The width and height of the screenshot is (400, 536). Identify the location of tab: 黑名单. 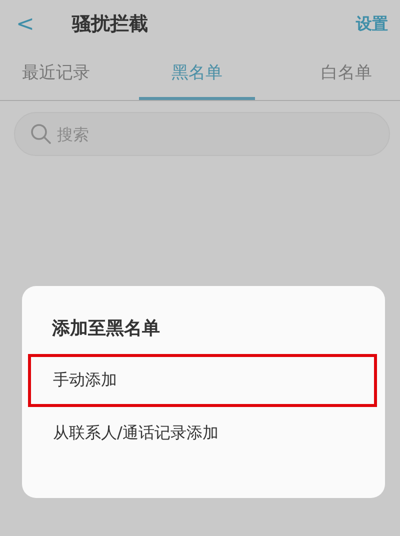
(197, 74).